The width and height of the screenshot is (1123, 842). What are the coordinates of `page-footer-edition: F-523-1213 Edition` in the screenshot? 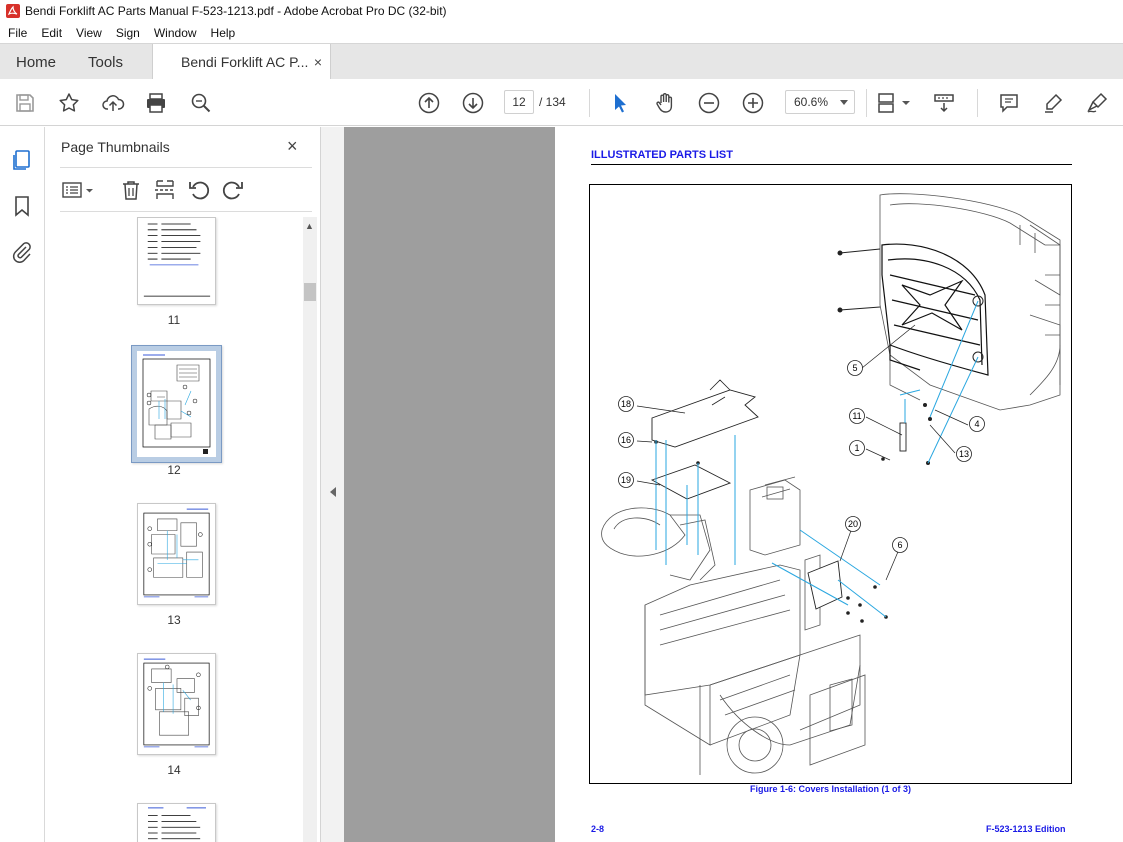 It's located at (1026, 829).